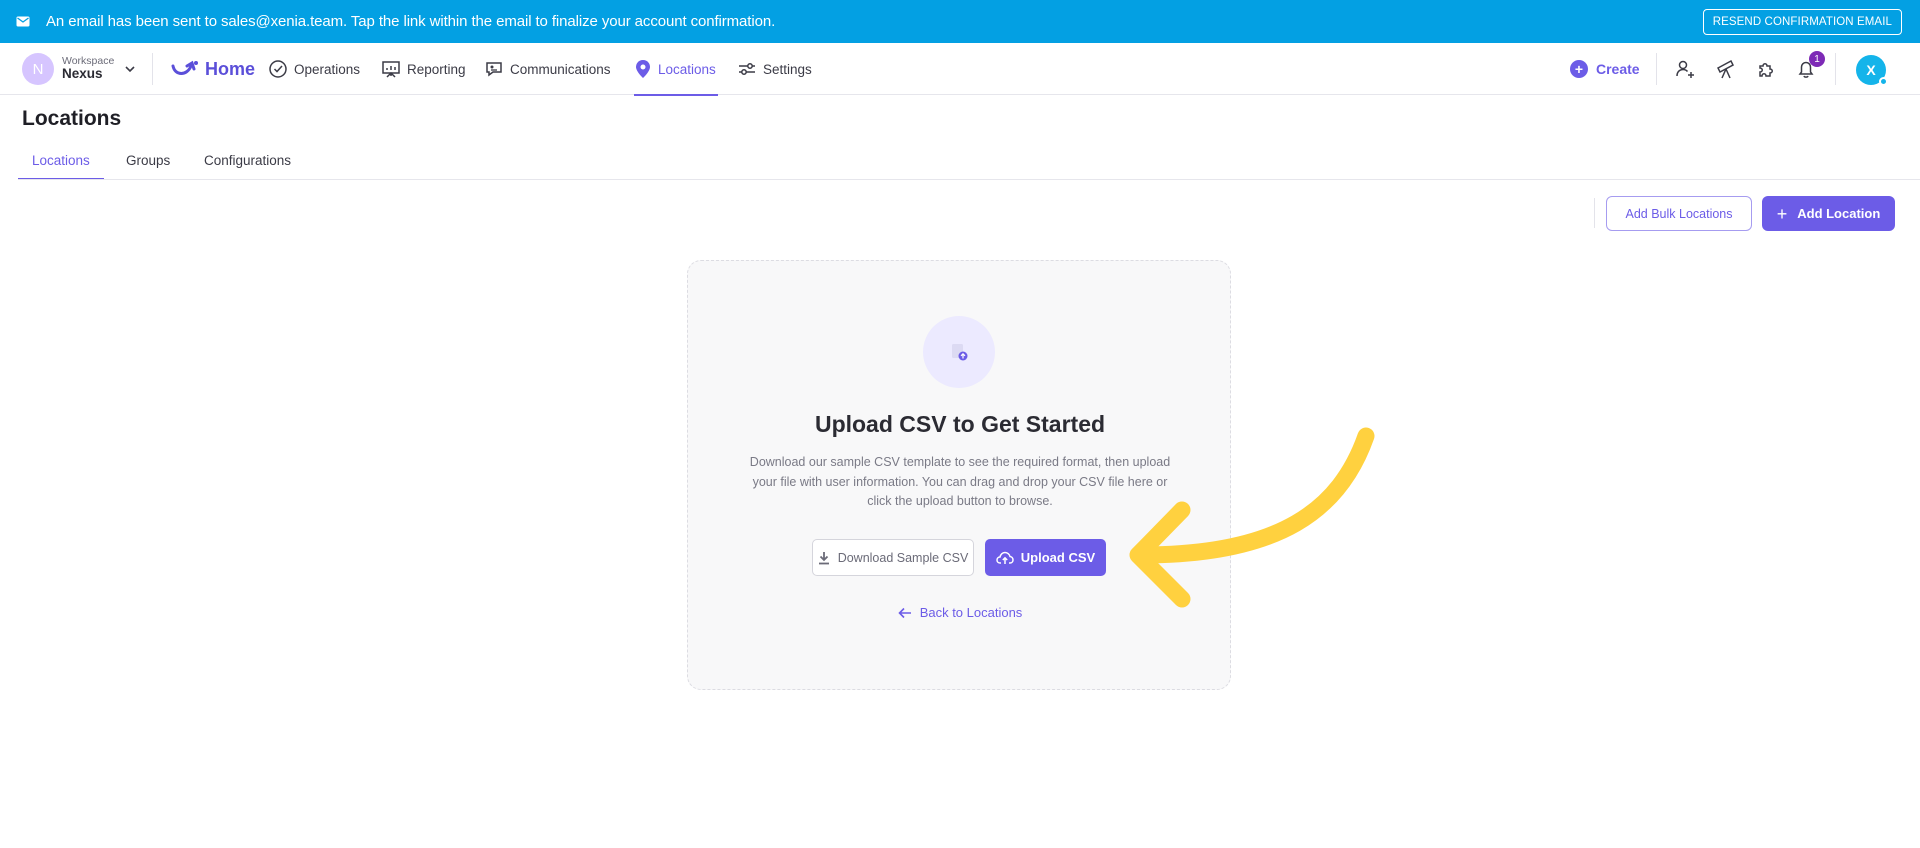 The width and height of the screenshot is (1920, 848). I want to click on map-pin-icon, so click(643, 69).